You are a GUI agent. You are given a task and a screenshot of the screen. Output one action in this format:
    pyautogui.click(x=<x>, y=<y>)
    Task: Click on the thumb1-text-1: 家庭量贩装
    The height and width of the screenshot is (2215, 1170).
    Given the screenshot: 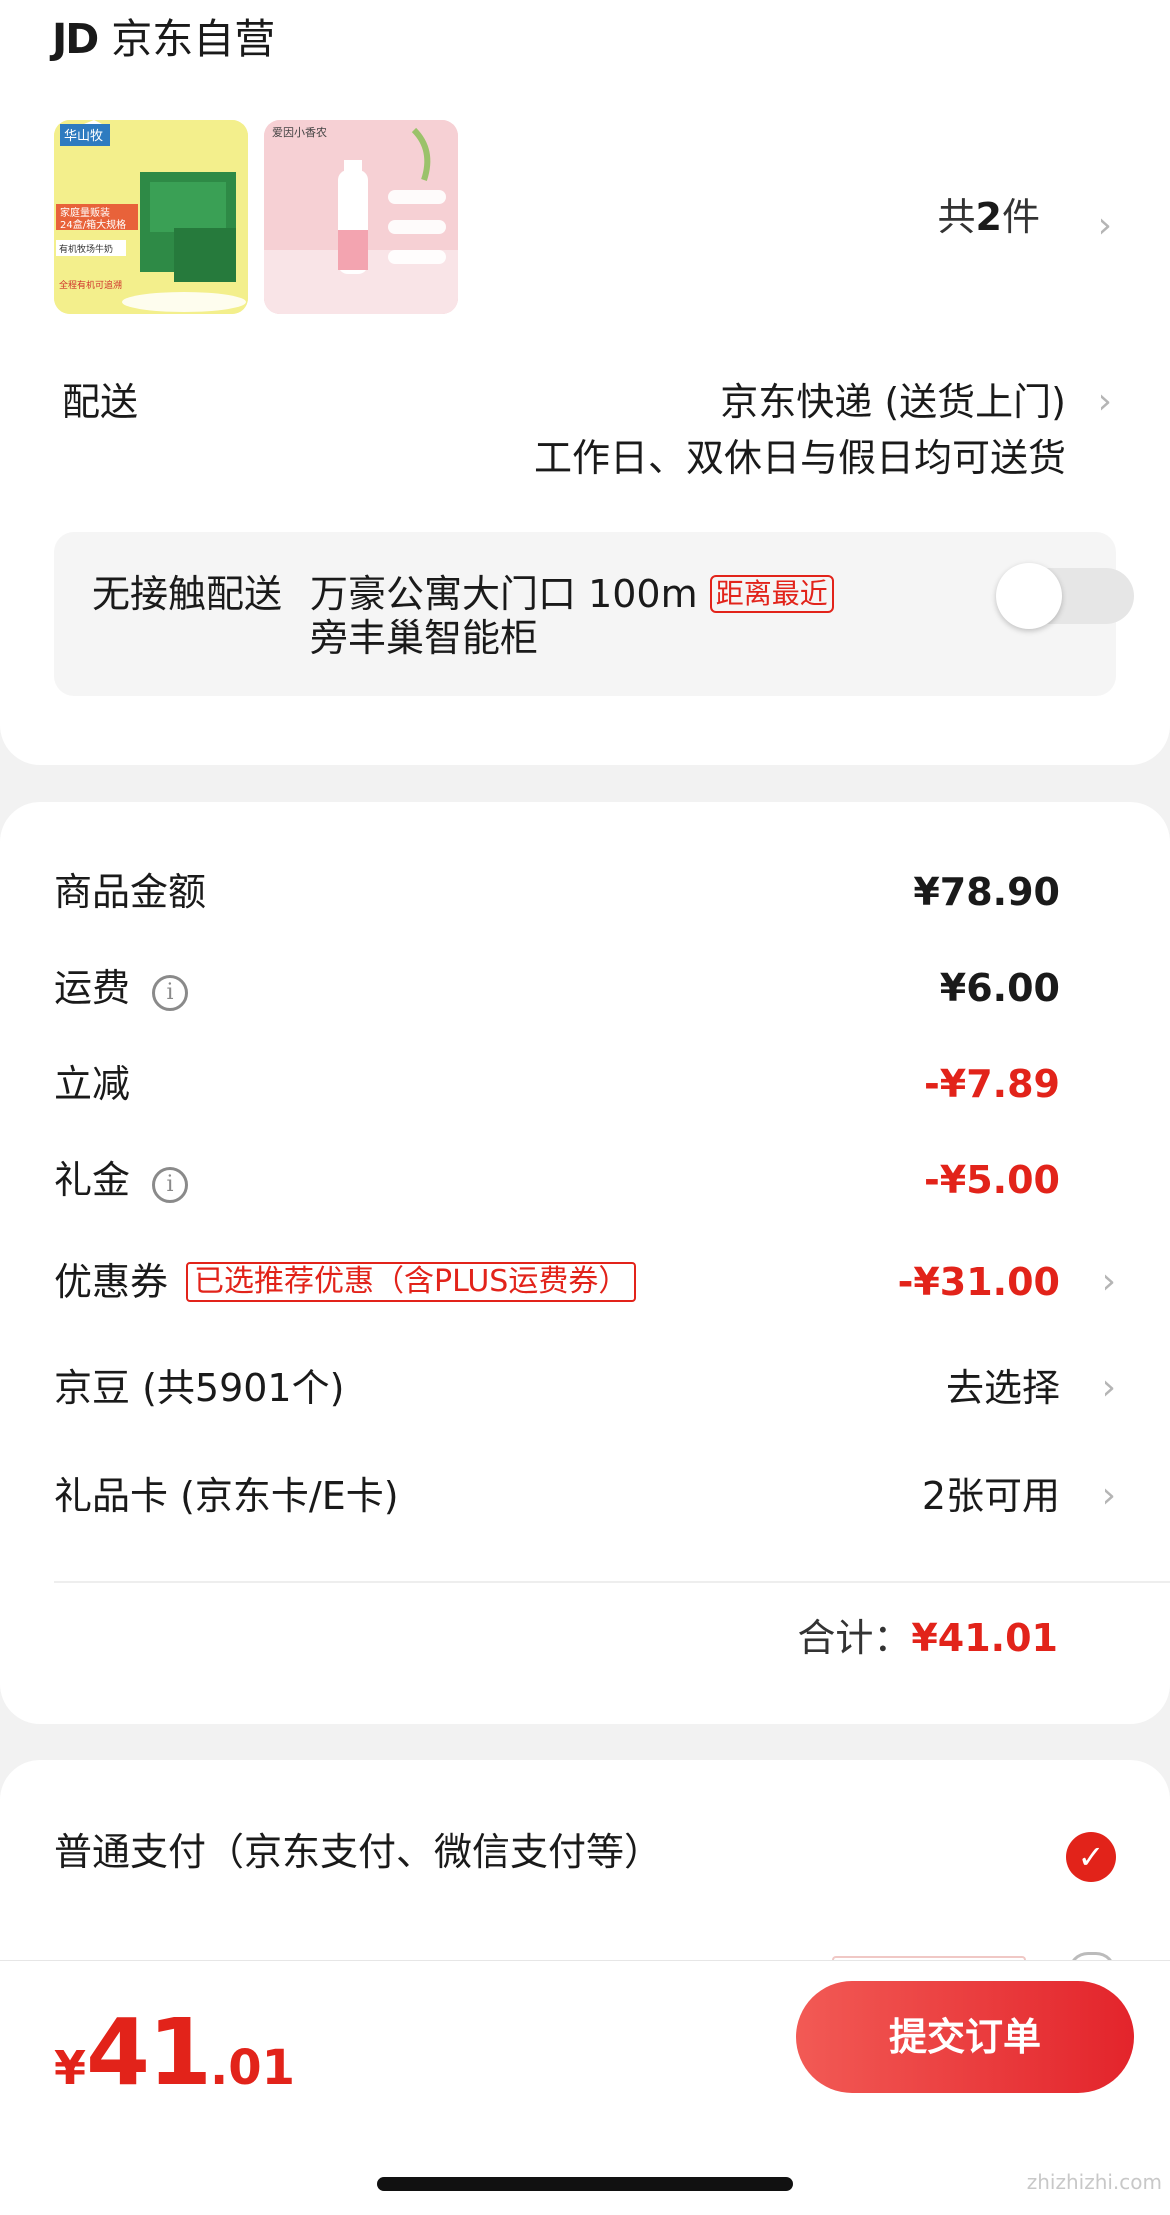 What is the action you would take?
    pyautogui.click(x=85, y=212)
    